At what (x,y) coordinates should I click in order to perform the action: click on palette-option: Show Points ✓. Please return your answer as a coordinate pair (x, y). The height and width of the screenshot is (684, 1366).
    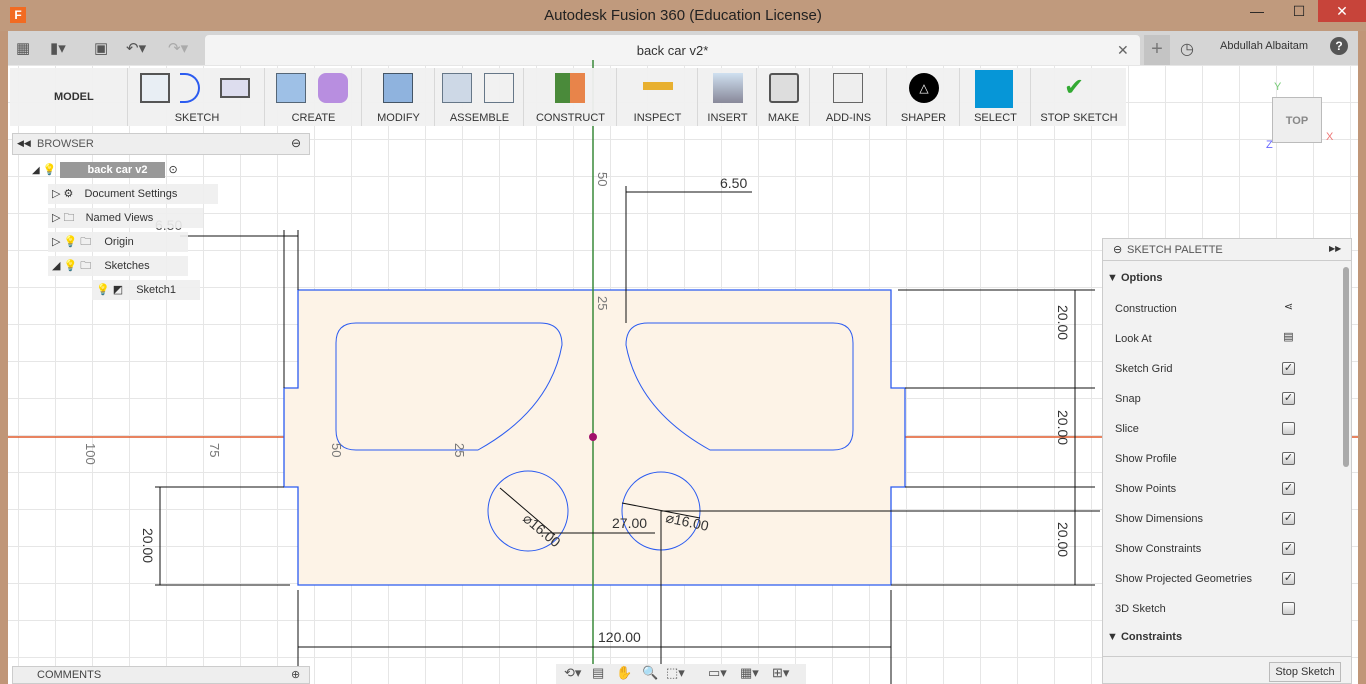
    Looking at the image, I should click on (1215, 488).